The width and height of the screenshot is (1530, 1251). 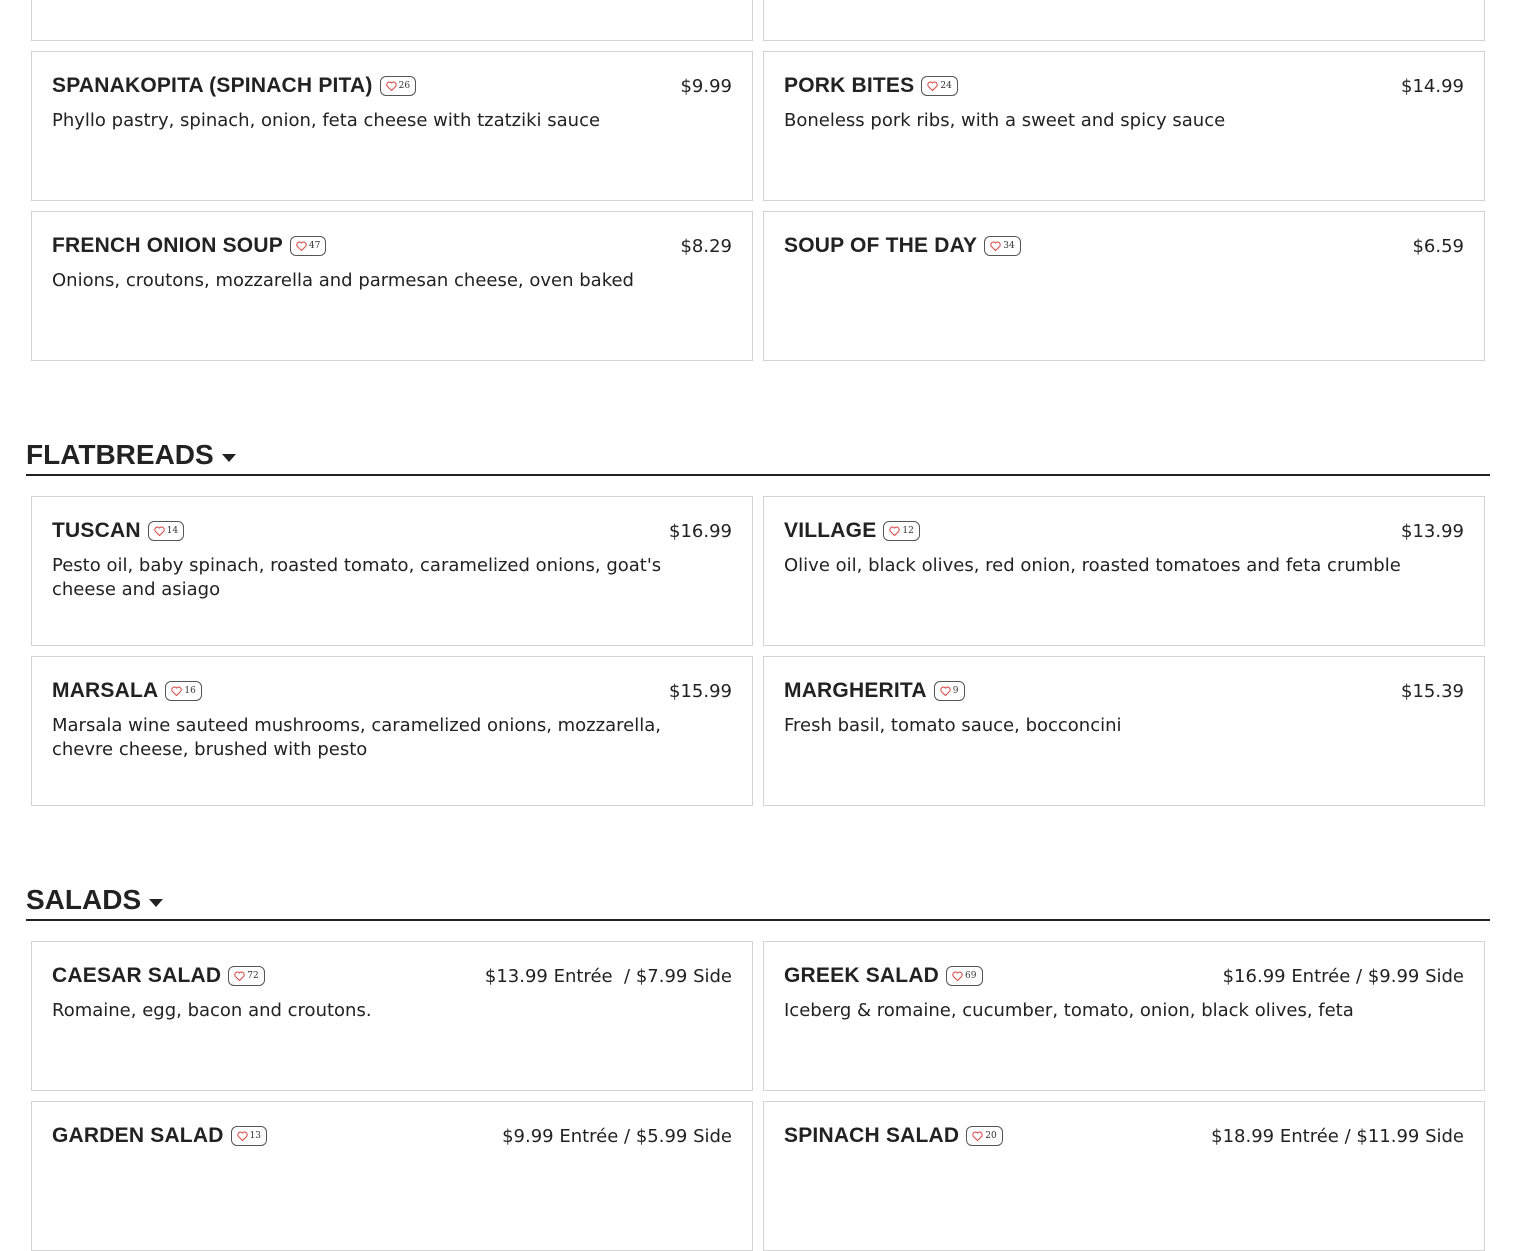 What do you see at coordinates (964, 976) in the screenshot?
I see `like-button: 69` at bounding box center [964, 976].